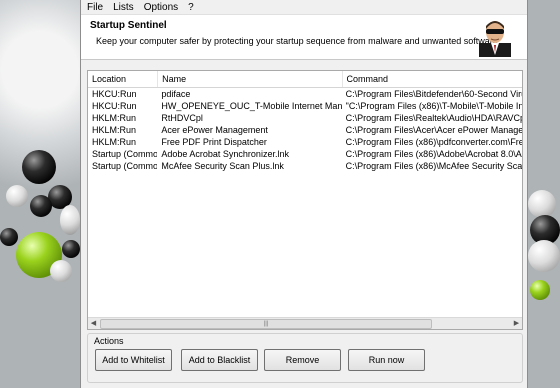 The width and height of the screenshot is (560, 388). I want to click on page-title: Startup Sentinel, so click(128, 25).